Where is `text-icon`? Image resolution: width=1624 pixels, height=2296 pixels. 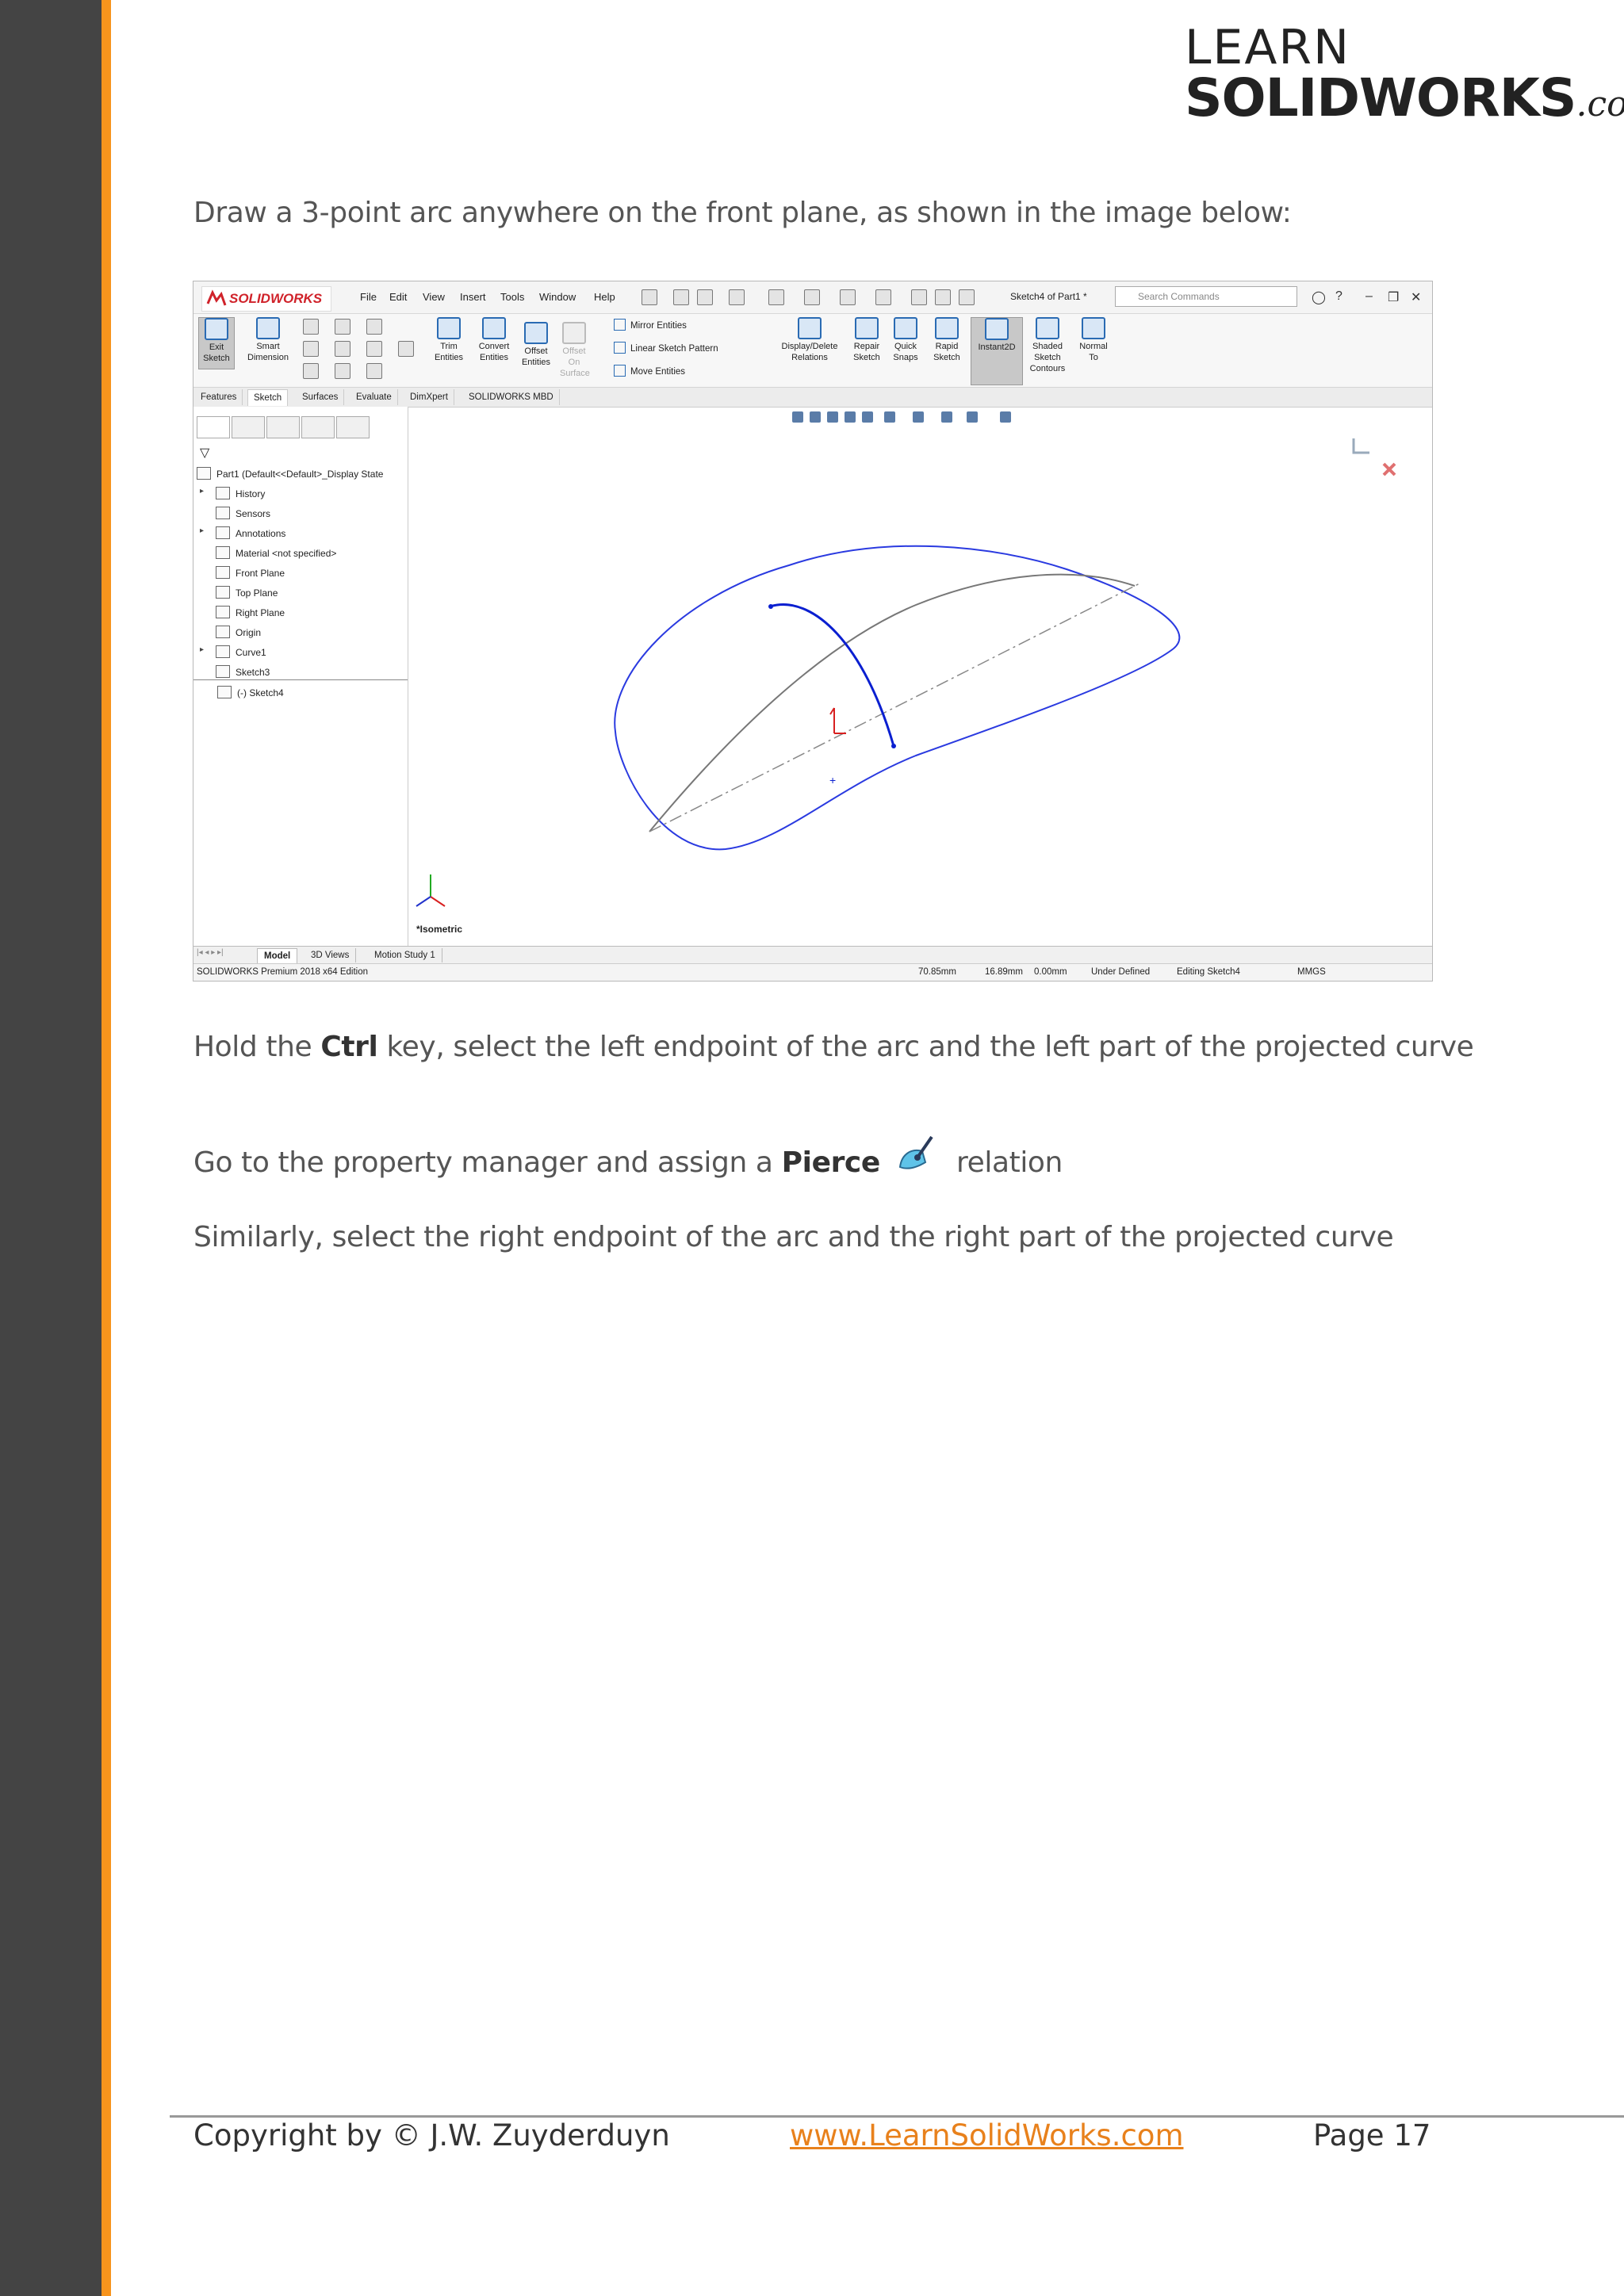 text-icon is located at coordinates (406, 349).